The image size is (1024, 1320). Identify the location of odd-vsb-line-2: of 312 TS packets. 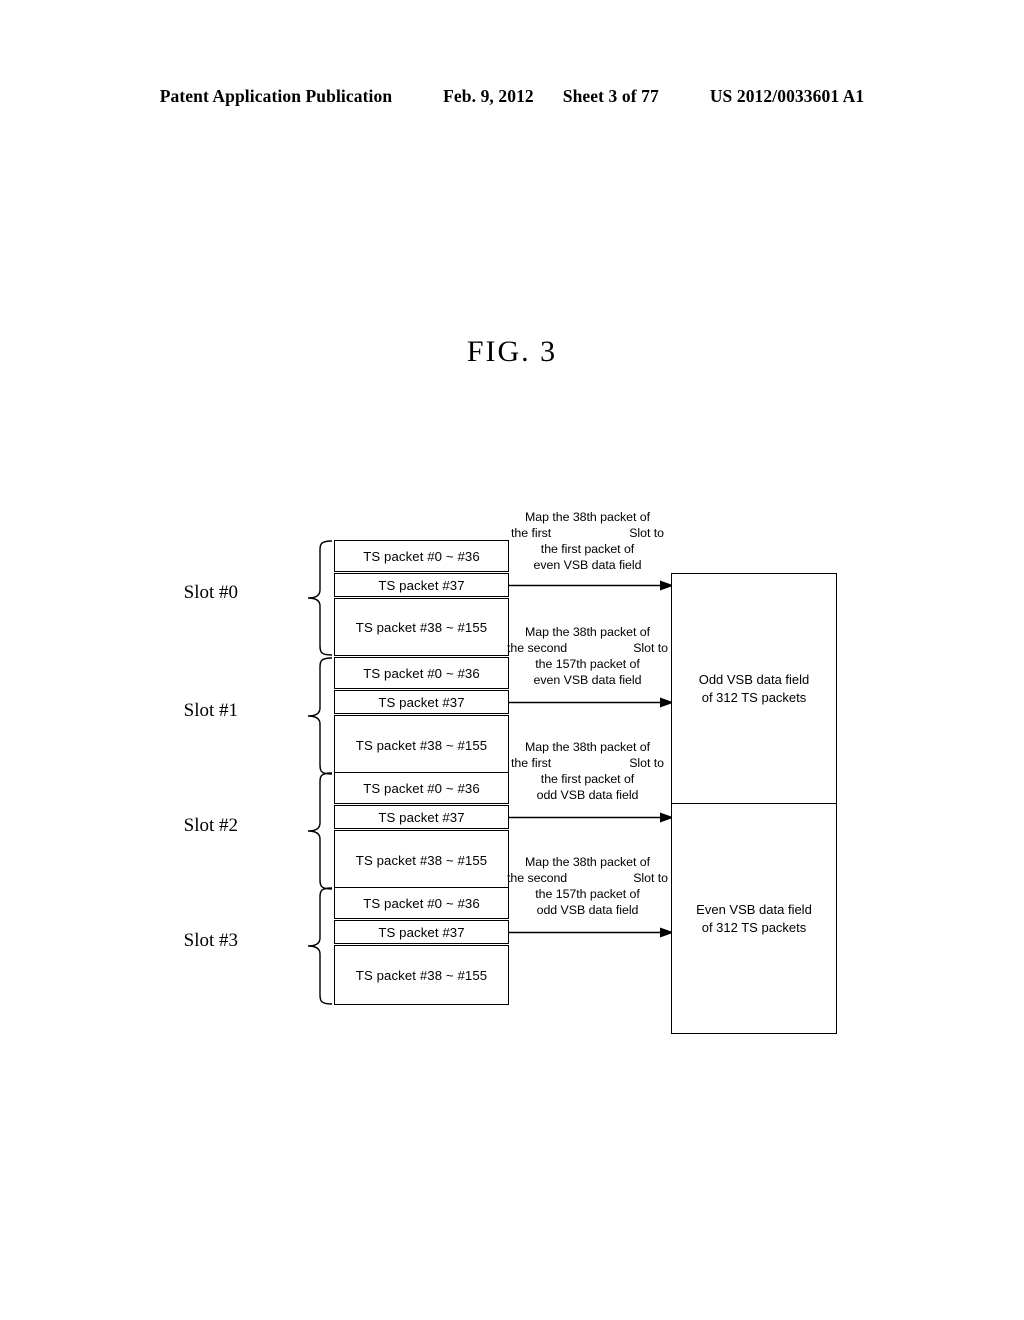
(754, 697).